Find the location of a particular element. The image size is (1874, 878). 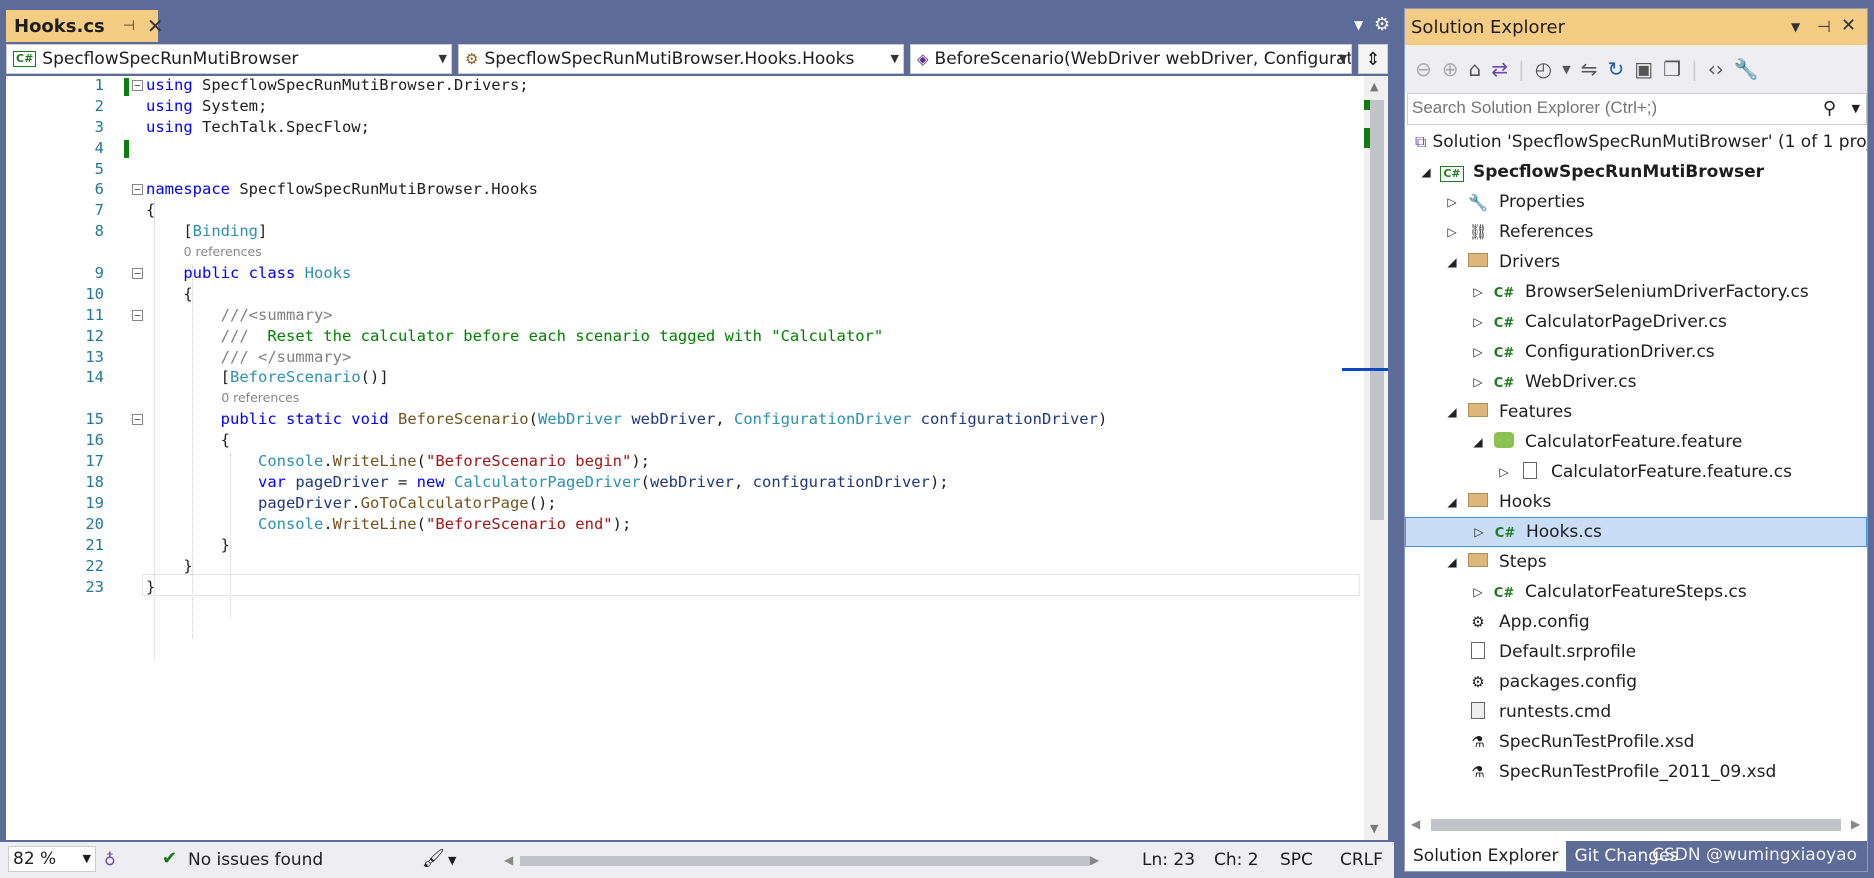

home-icon: ⌂ is located at coordinates (1475, 69).